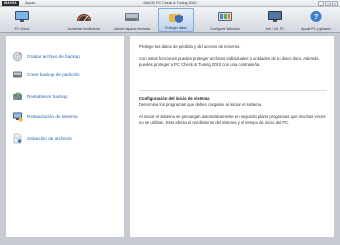  I want to click on sidebar-item-restauracion-sistema: Restauración de sistema, so click(67, 117).